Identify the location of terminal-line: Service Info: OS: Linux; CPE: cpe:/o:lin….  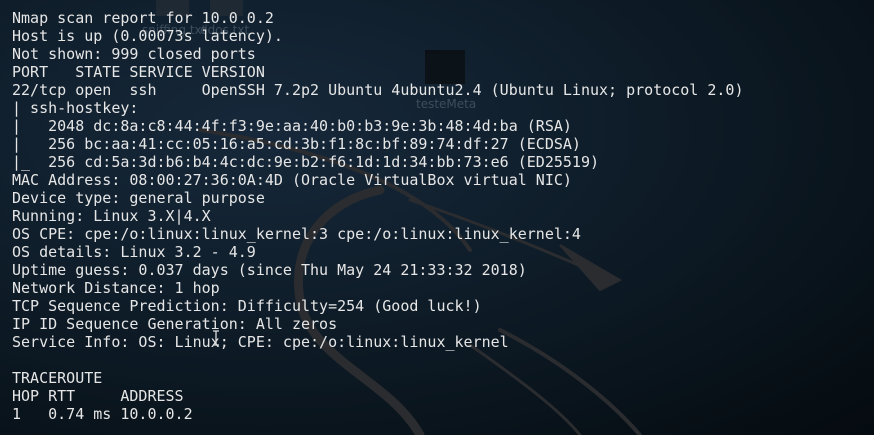
(260, 342).